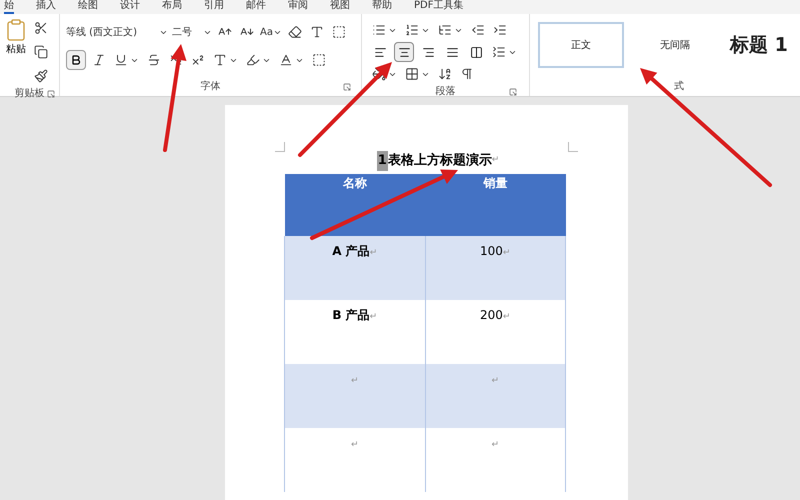  What do you see at coordinates (467, 74) in the screenshot?
I see `show-marks-icon` at bounding box center [467, 74].